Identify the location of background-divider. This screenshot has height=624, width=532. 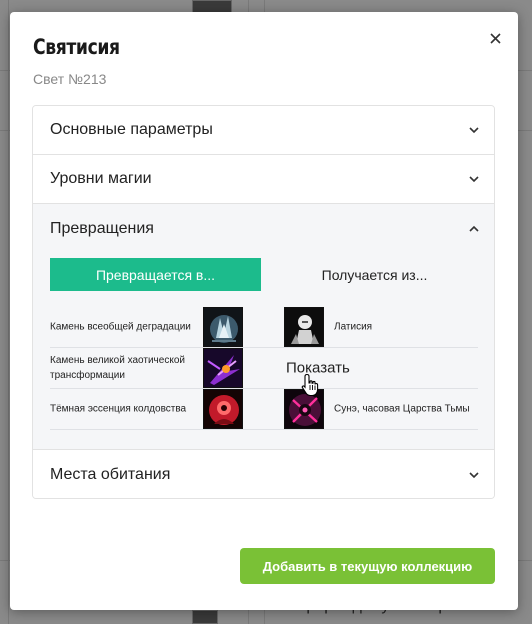
(8, 312).